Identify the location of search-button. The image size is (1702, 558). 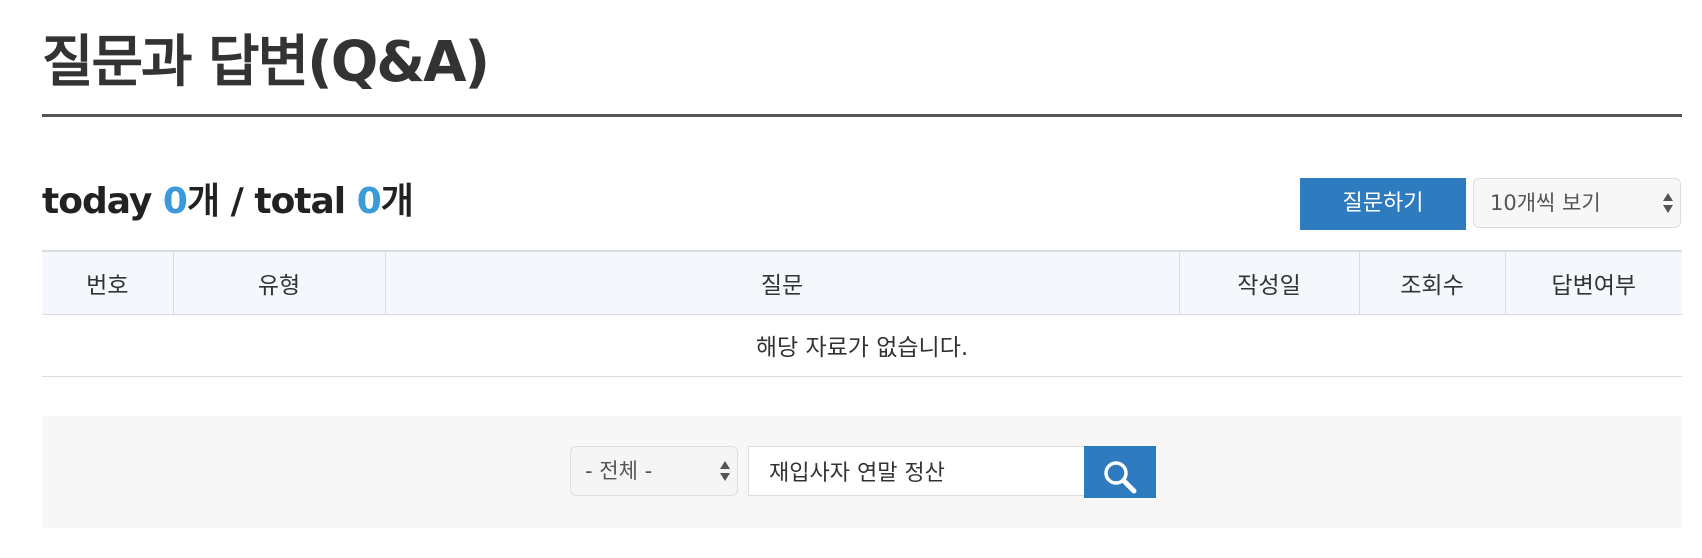
(1120, 472).